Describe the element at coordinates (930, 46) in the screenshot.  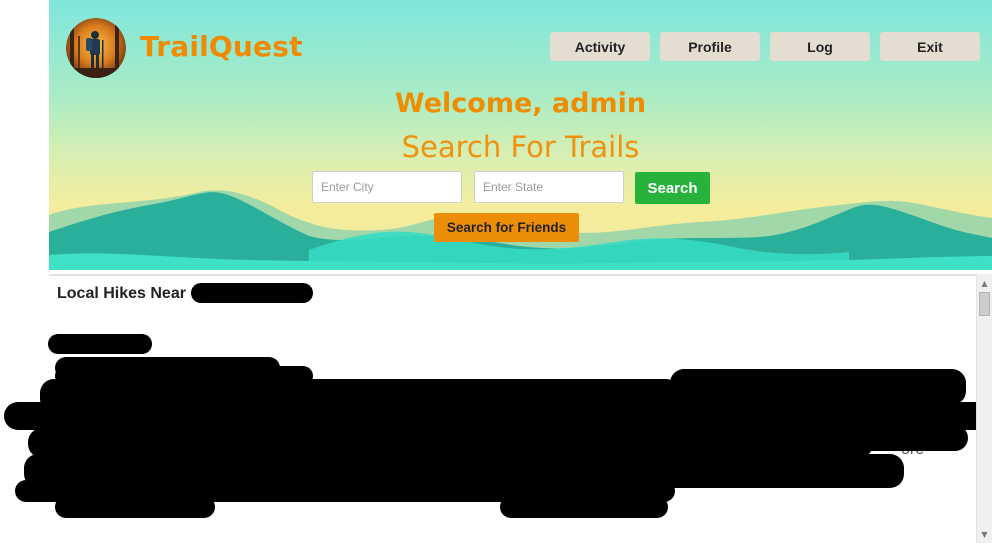
I see `nav-exit-button: Exit` at that location.